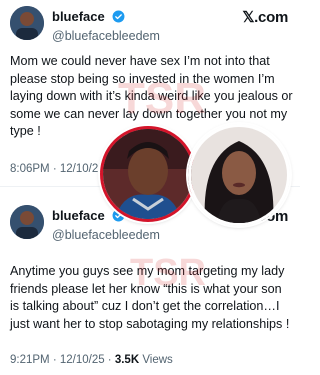  I want to click on timestamp-text: 9:21PM · 12/10/25 ·, so click(62, 360).